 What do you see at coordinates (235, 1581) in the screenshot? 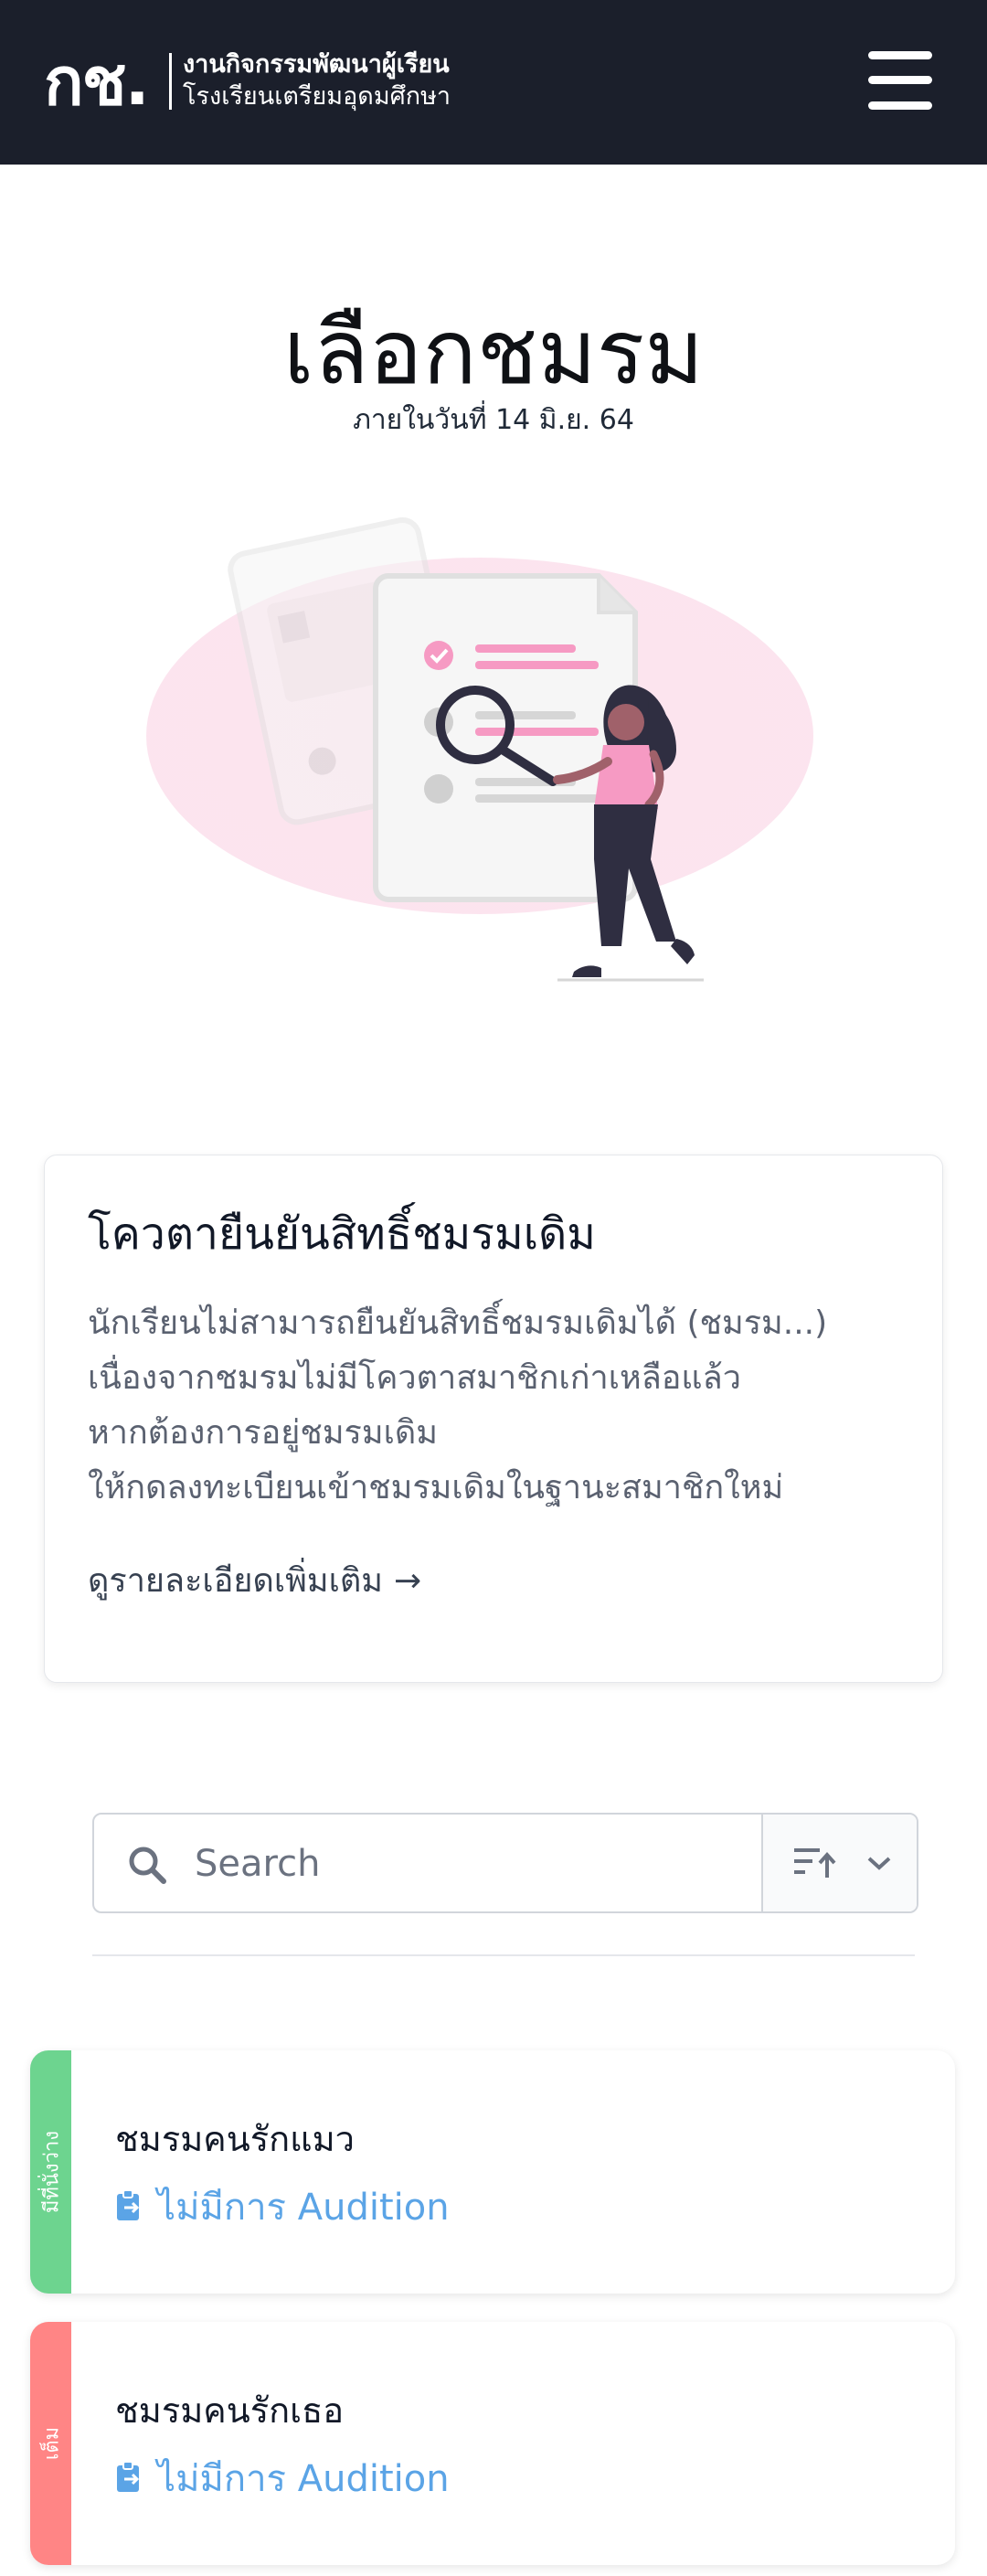
I see `more-details-label: ดูรายละเอียดเพิ่มเติม` at bounding box center [235, 1581].